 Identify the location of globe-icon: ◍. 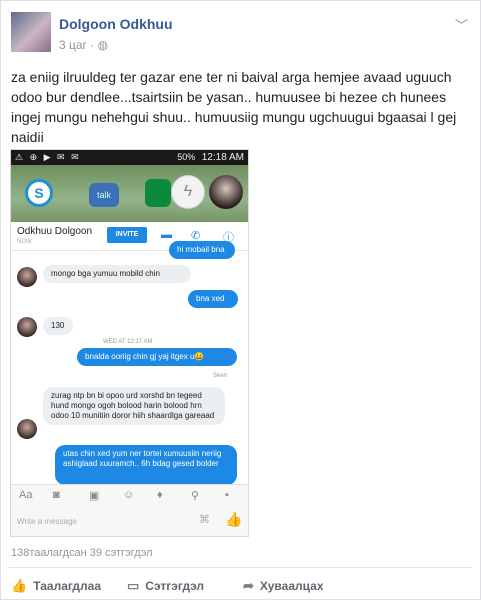
(103, 45).